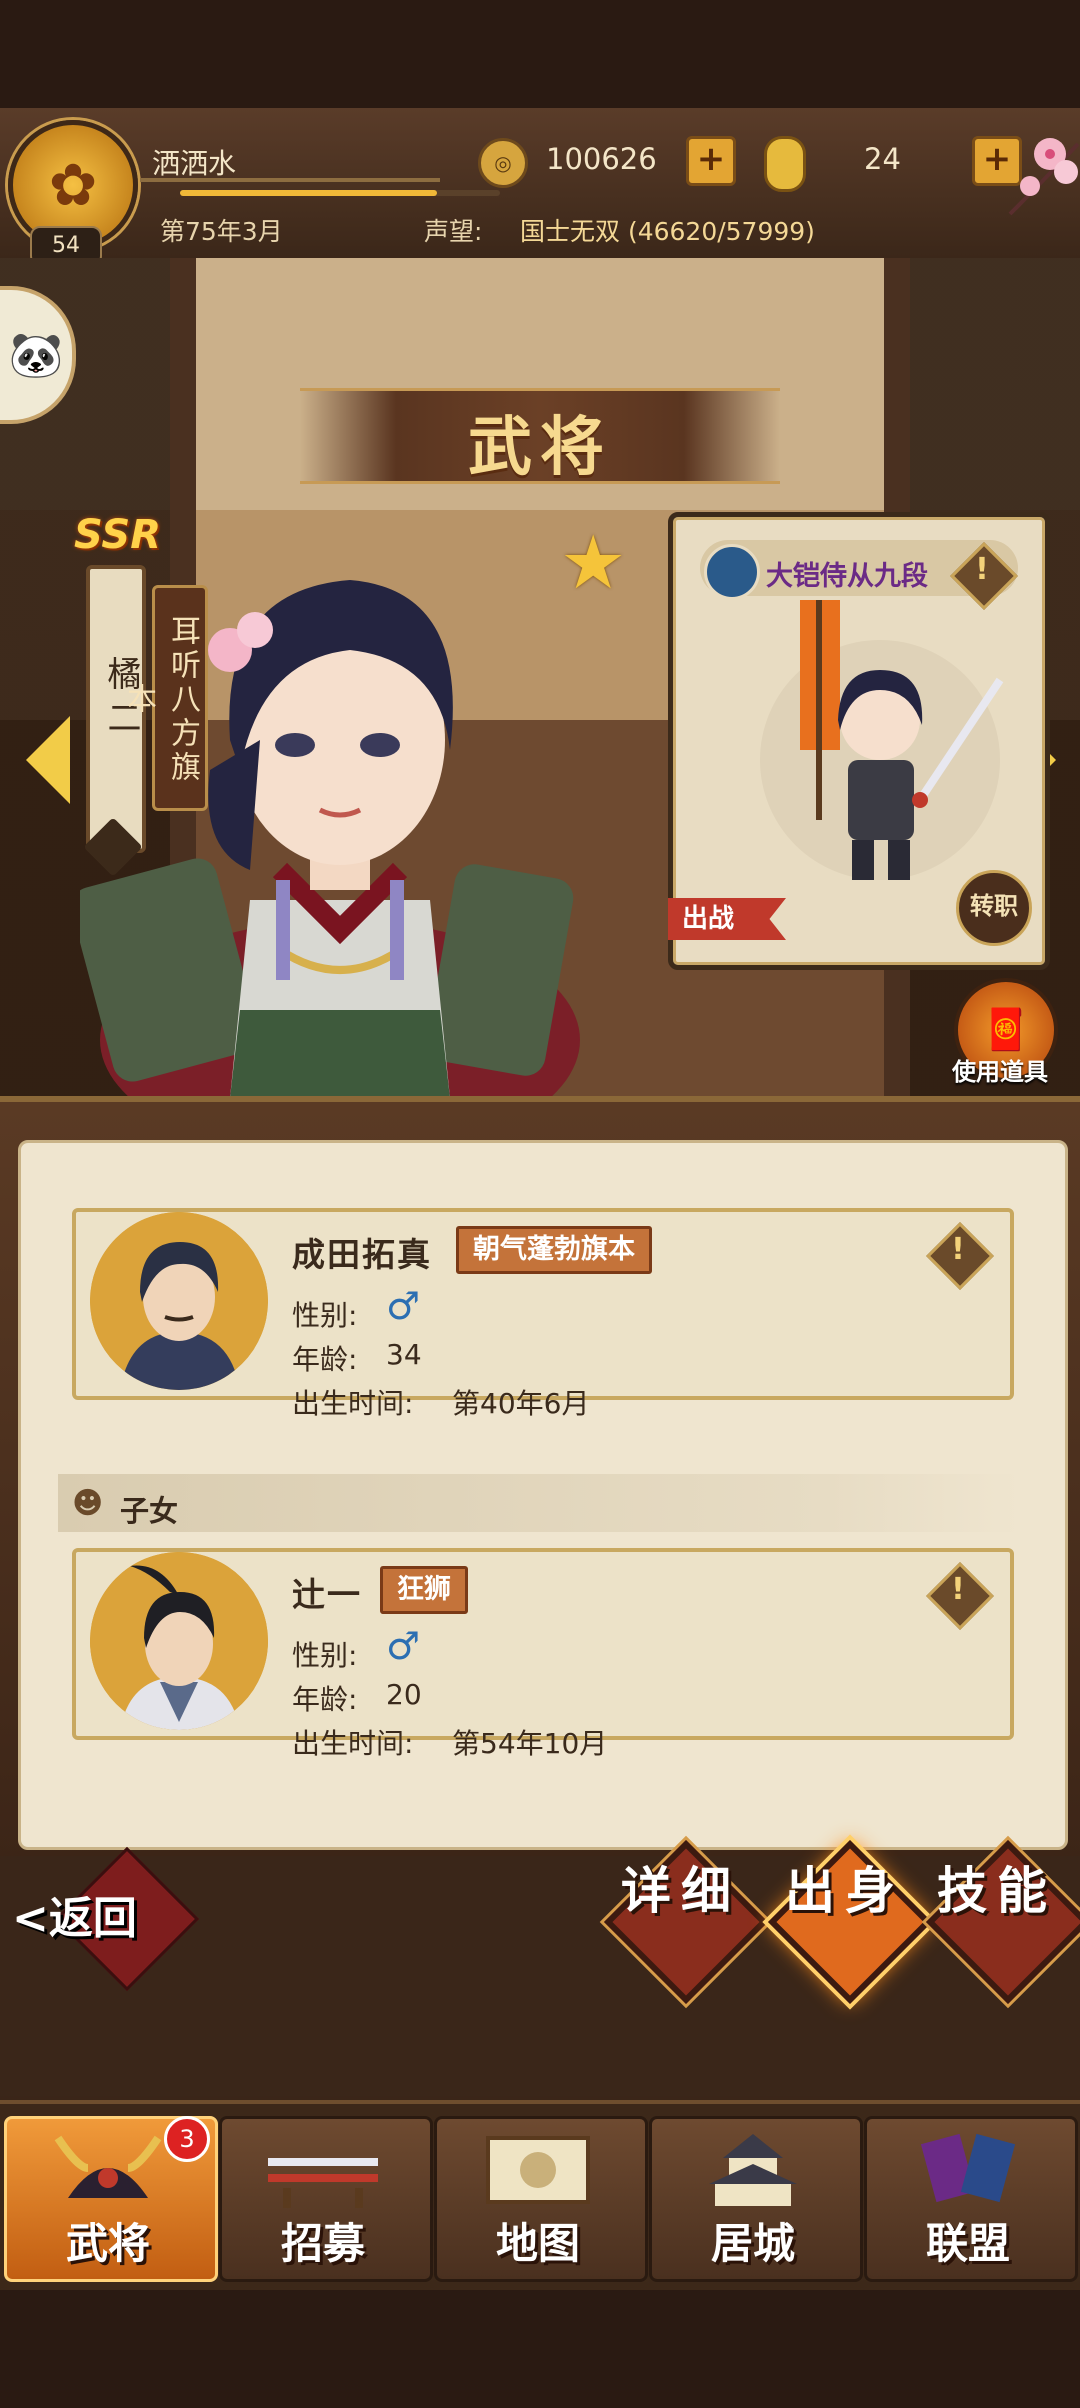  I want to click on system-status-bar, so click(540, 55).